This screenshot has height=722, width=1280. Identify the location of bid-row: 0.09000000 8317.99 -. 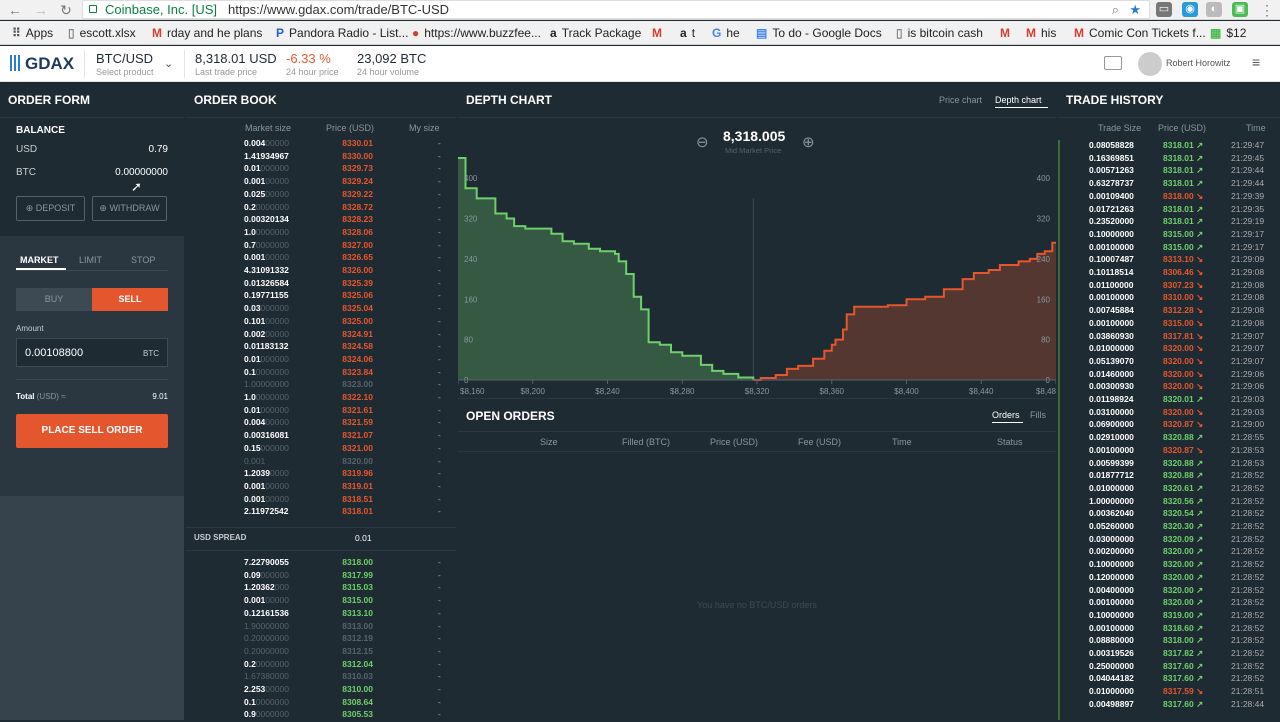
(321, 576).